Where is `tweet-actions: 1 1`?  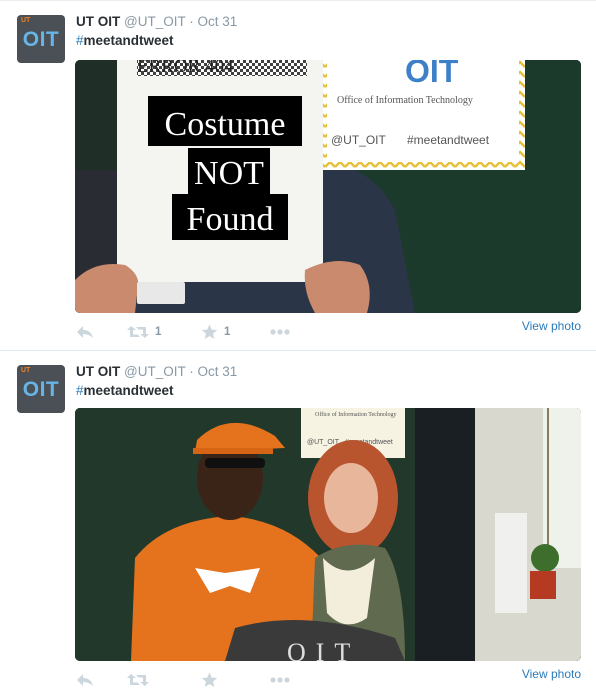 tweet-actions: 1 1 is located at coordinates (328, 332).